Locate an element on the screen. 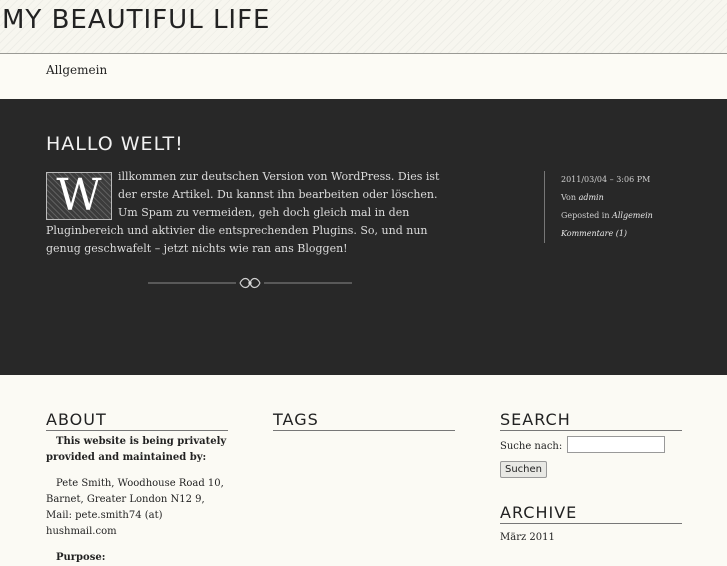  about-title: ABOUT is located at coordinates (137, 420).